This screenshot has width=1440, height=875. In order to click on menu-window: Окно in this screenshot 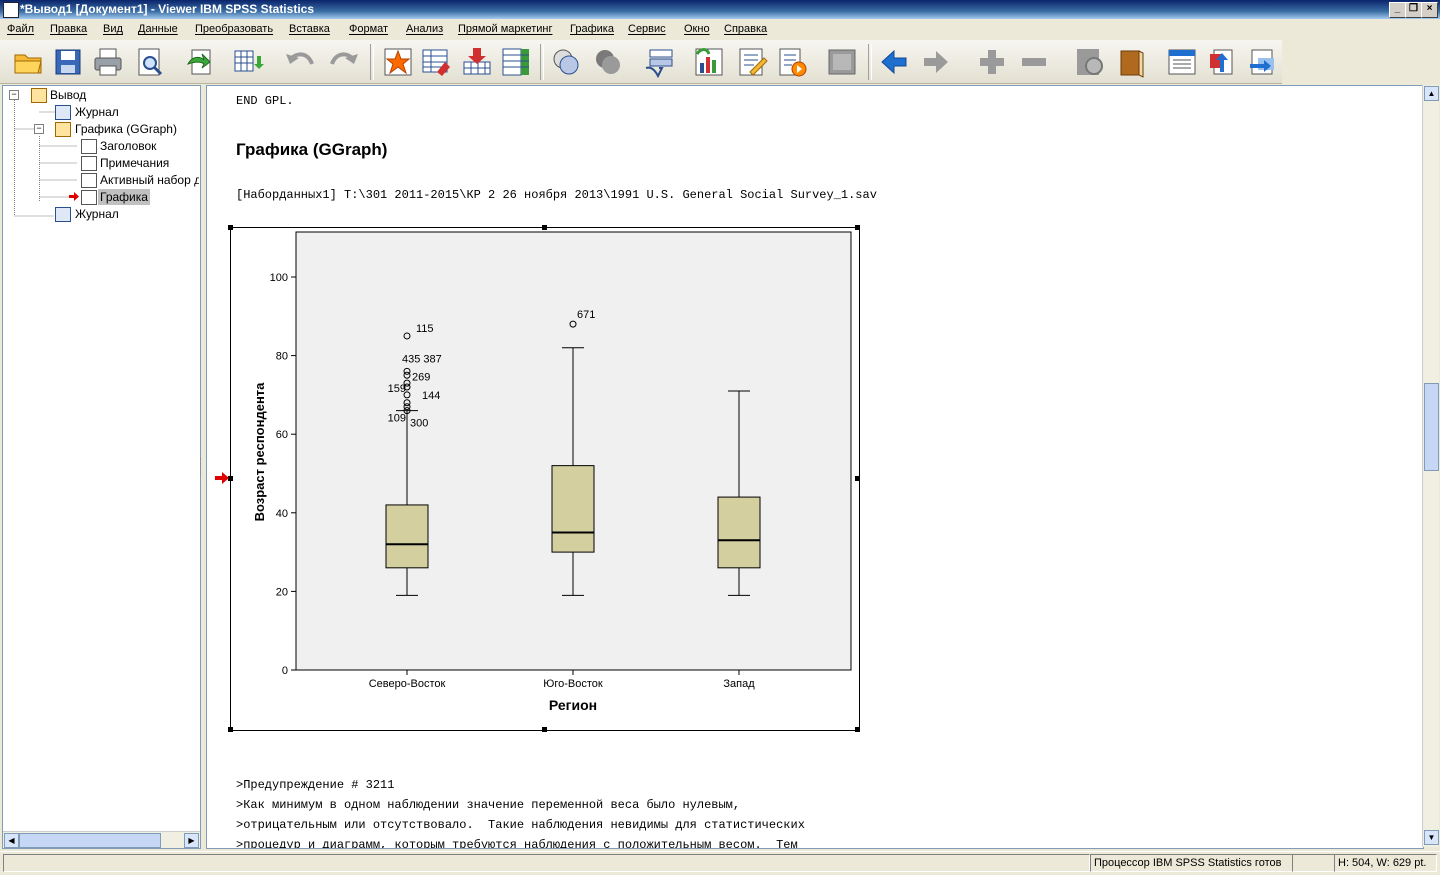, I will do `click(697, 29)`.